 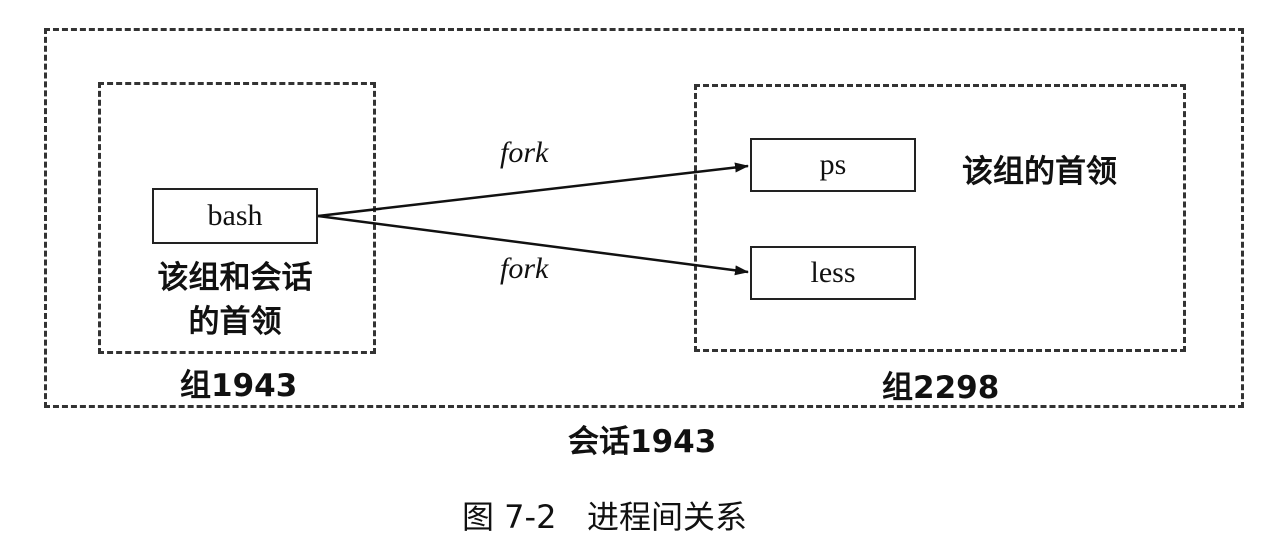 I want to click on leader-label-right: 该组的首领, so click(x=1039, y=172).